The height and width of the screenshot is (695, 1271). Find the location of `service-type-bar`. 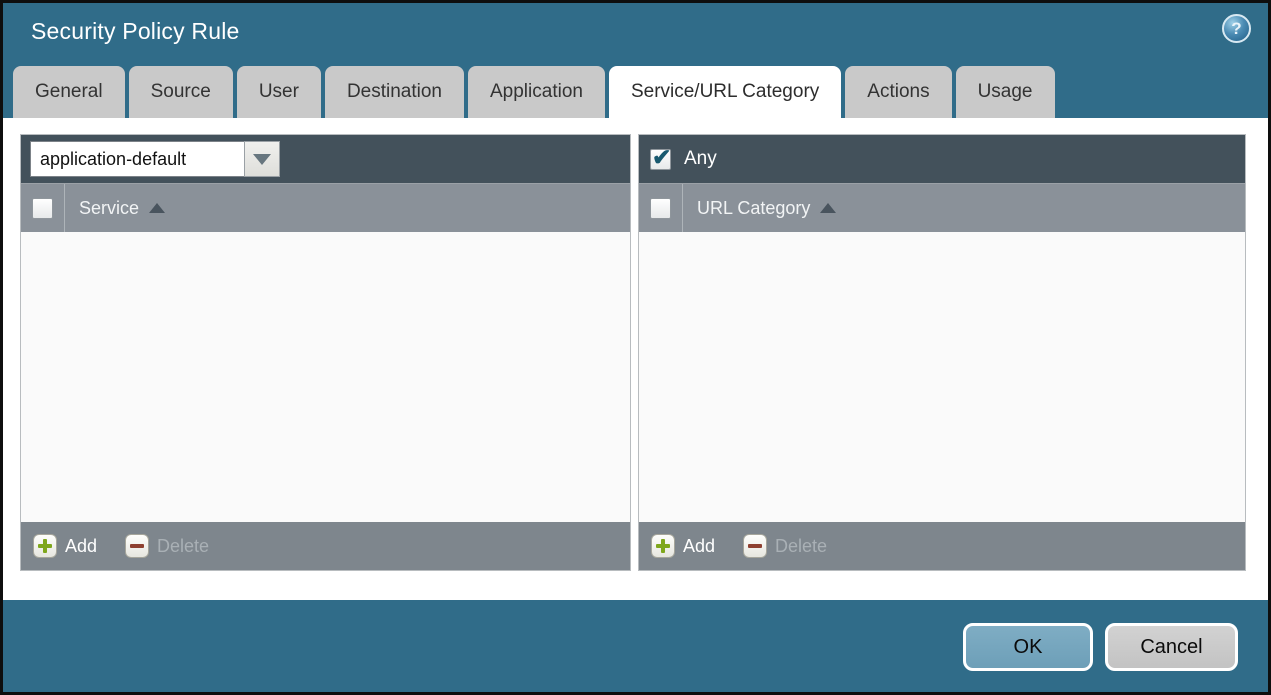

service-type-bar is located at coordinates (325, 159).